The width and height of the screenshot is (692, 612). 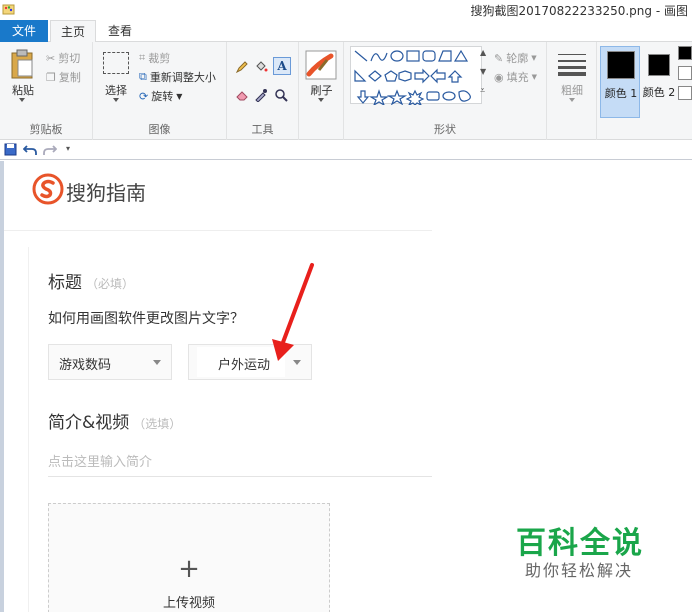 What do you see at coordinates (63, 77) in the screenshot?
I see `copy-button: ❐ 复制` at bounding box center [63, 77].